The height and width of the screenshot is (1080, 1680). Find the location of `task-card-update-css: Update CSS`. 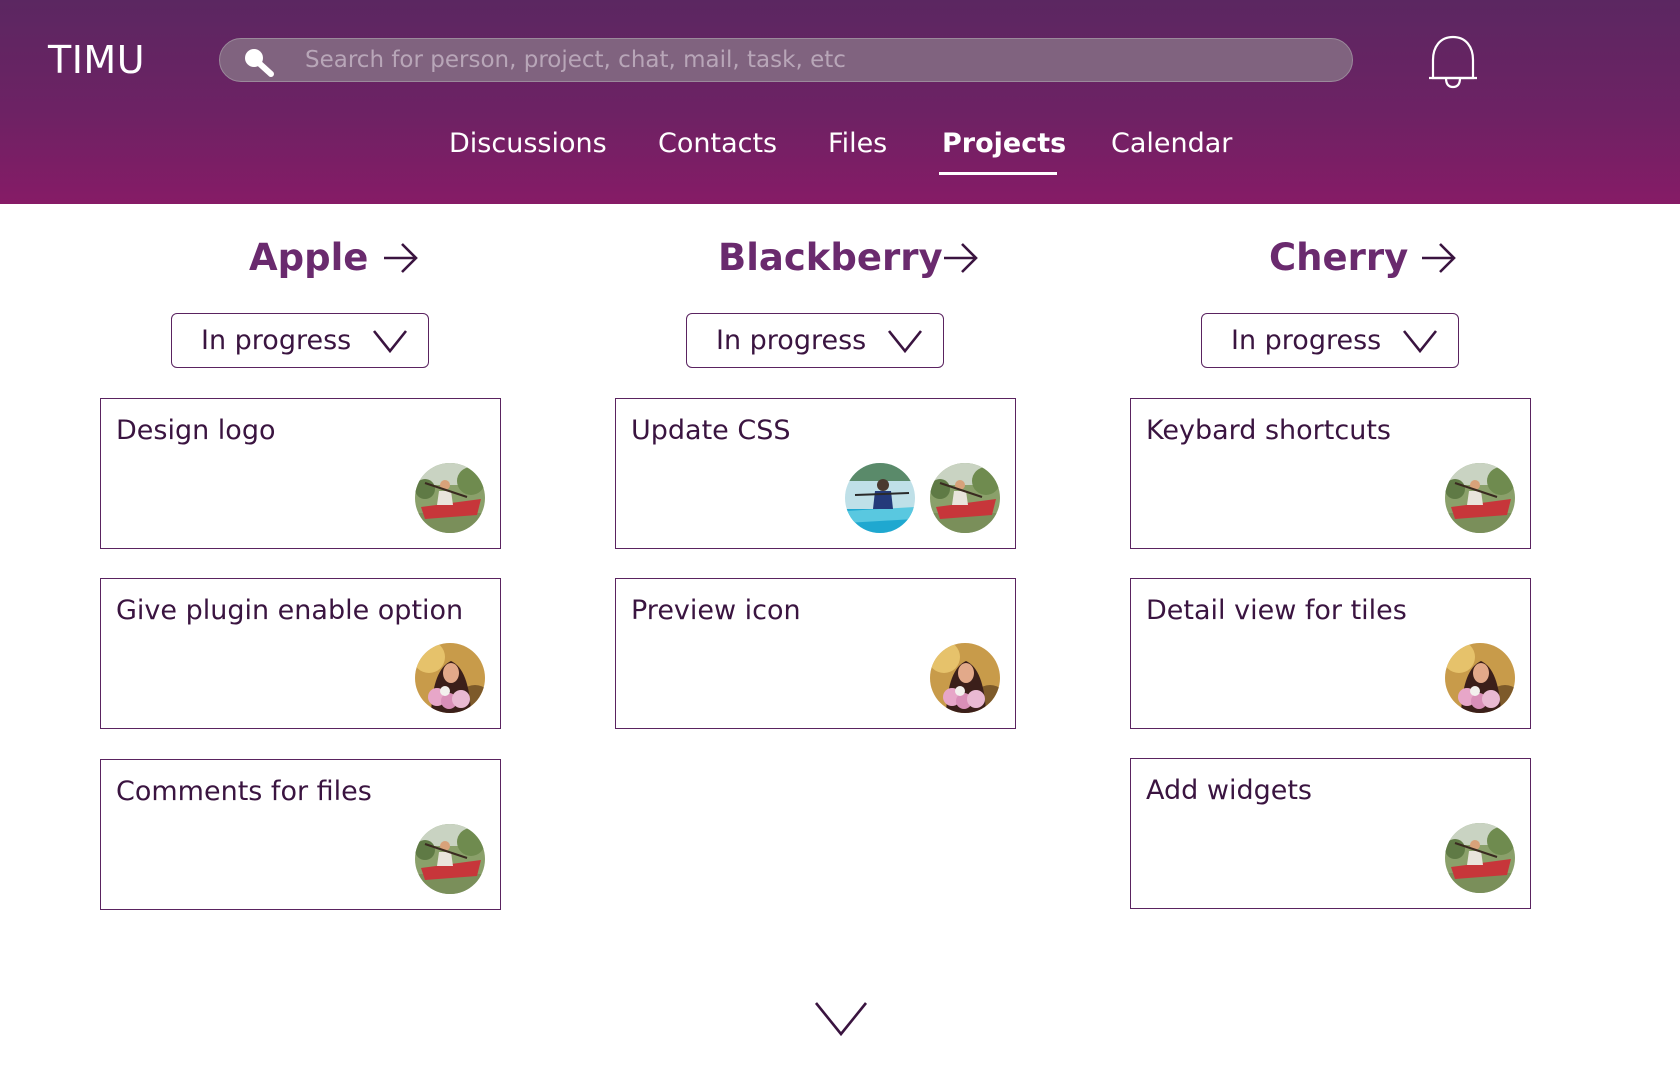

task-card-update-css: Update CSS is located at coordinates (815, 473).